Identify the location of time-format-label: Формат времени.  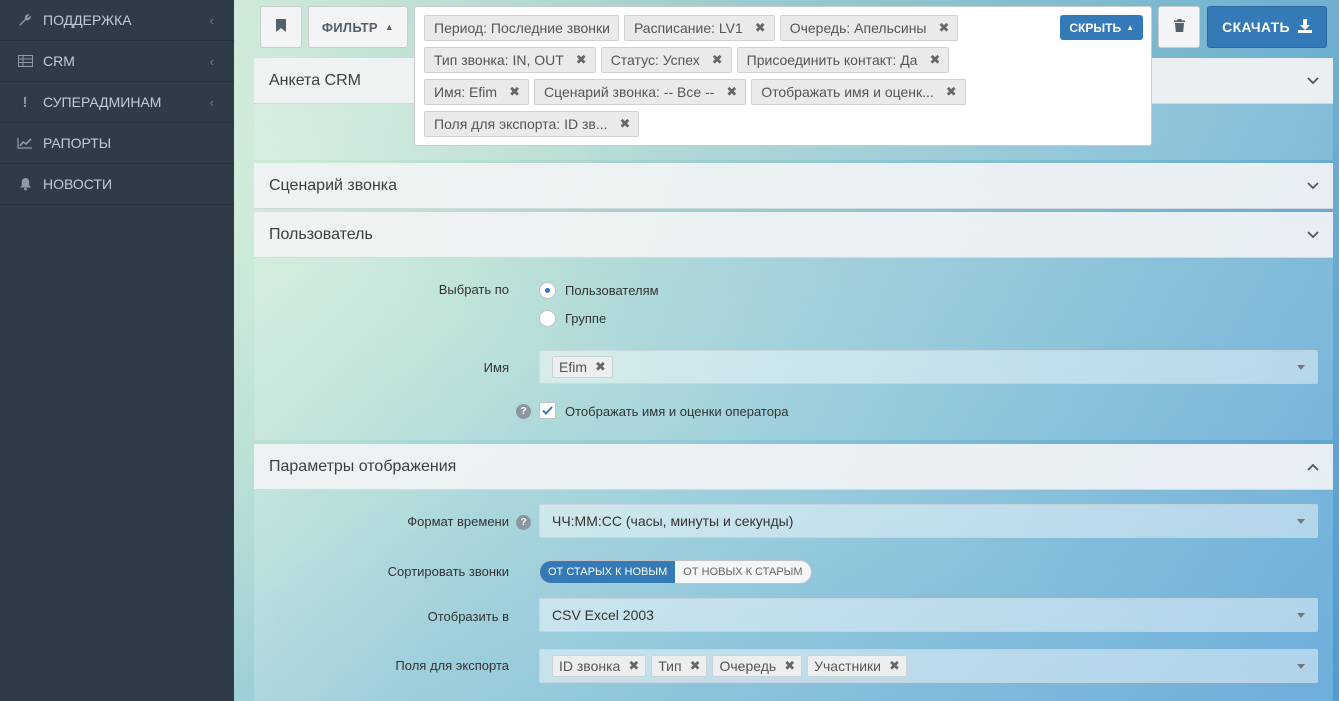
(458, 521).